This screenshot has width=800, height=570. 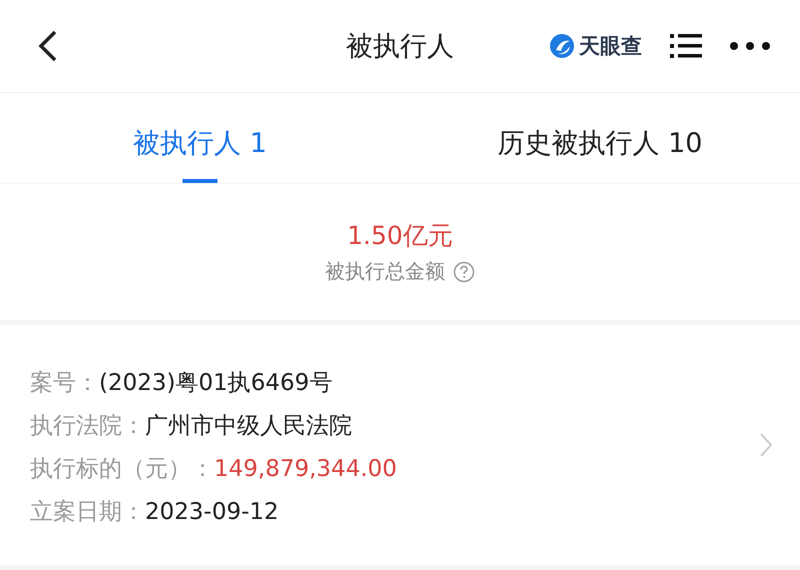 I want to click on field-value: (2023)粤01执6469号, so click(x=215, y=383).